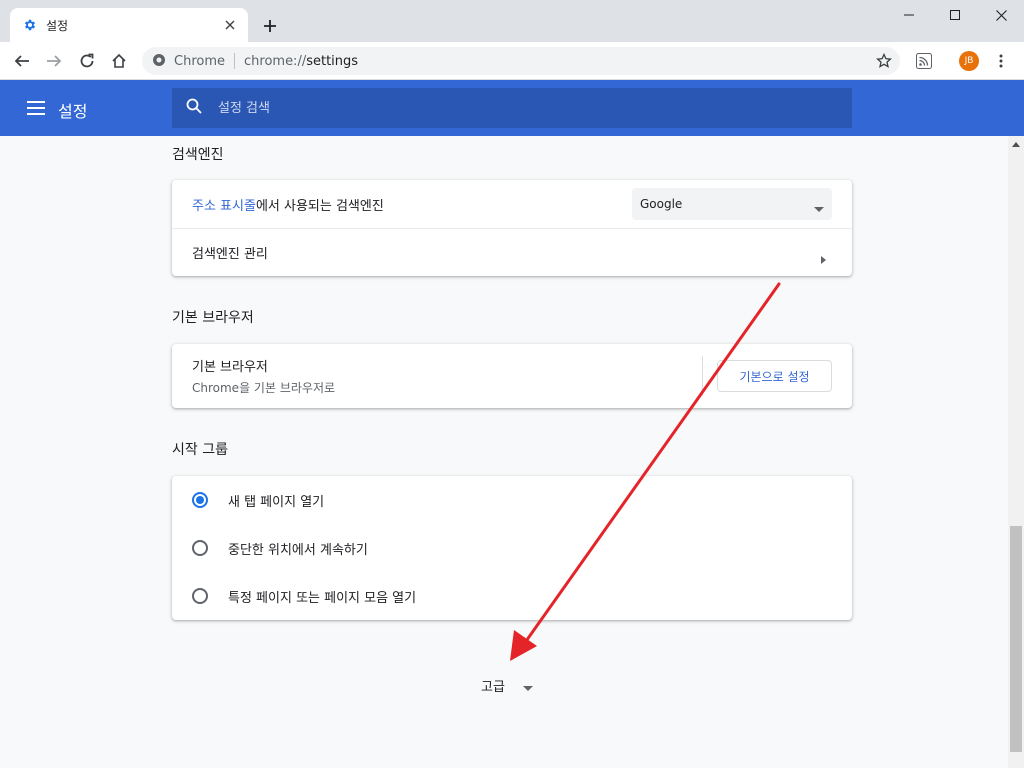 The height and width of the screenshot is (768, 1024). What do you see at coordinates (521, 61) in the screenshot?
I see `address-bar: Chrome chrome://settings` at bounding box center [521, 61].